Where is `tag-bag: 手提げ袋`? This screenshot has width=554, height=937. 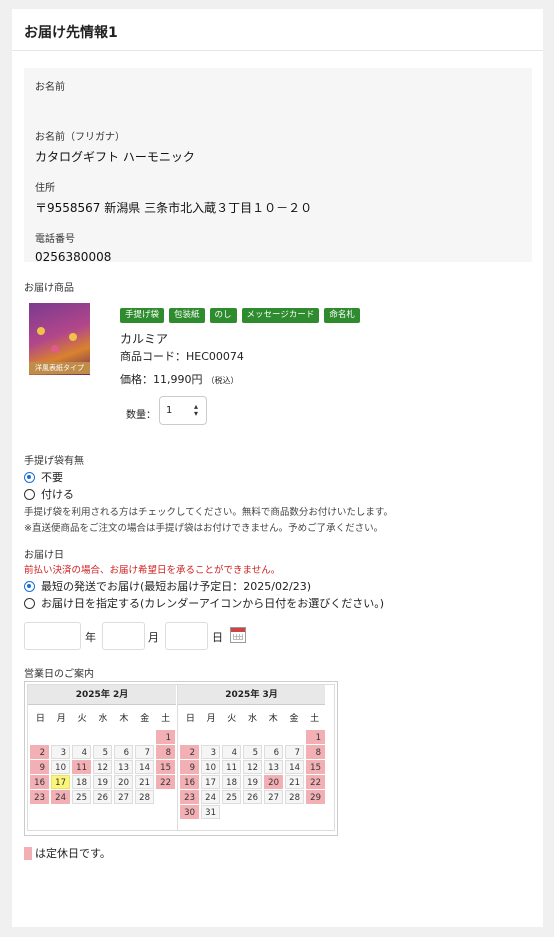
tag-bag: 手提げ袋 is located at coordinates (142, 315).